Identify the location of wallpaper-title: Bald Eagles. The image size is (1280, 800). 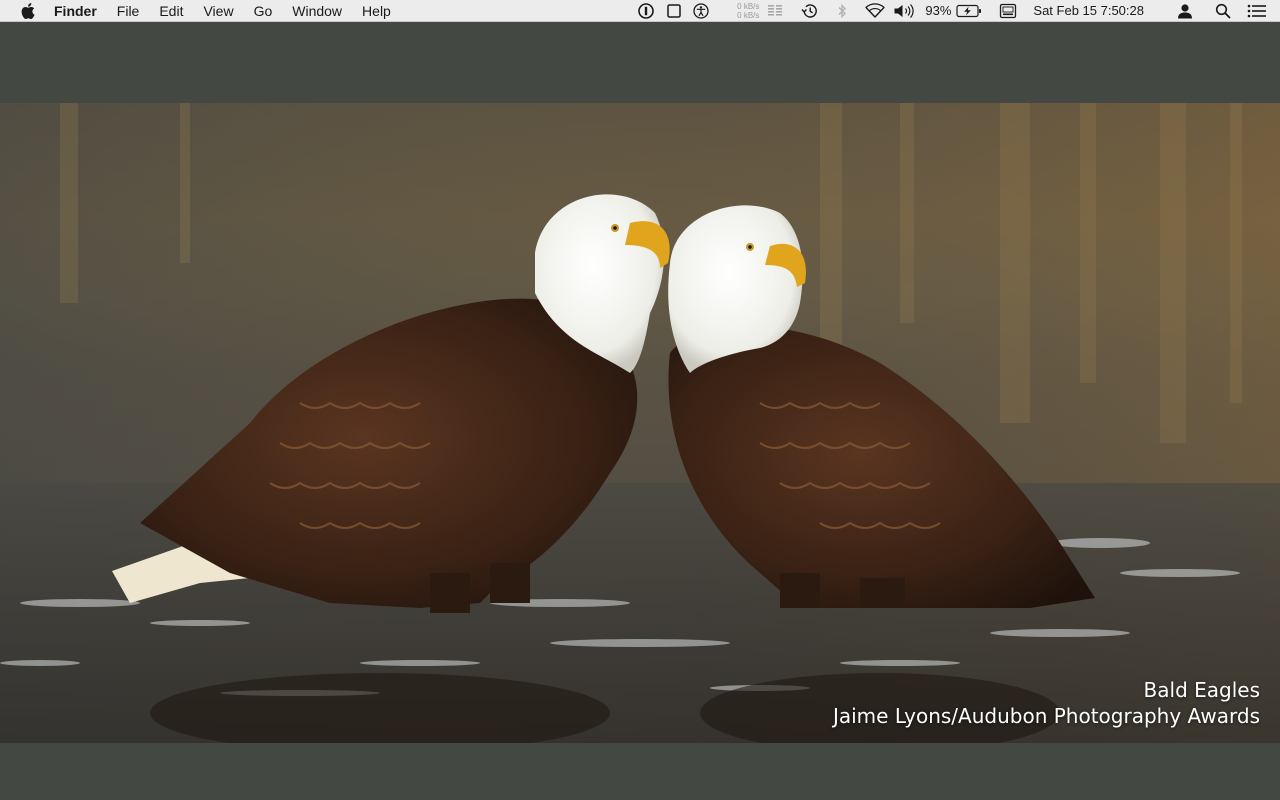
(1201, 690).